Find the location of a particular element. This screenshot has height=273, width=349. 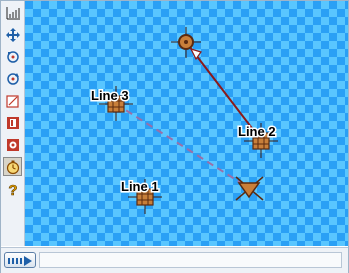

progress-play-button is located at coordinates (20, 260).